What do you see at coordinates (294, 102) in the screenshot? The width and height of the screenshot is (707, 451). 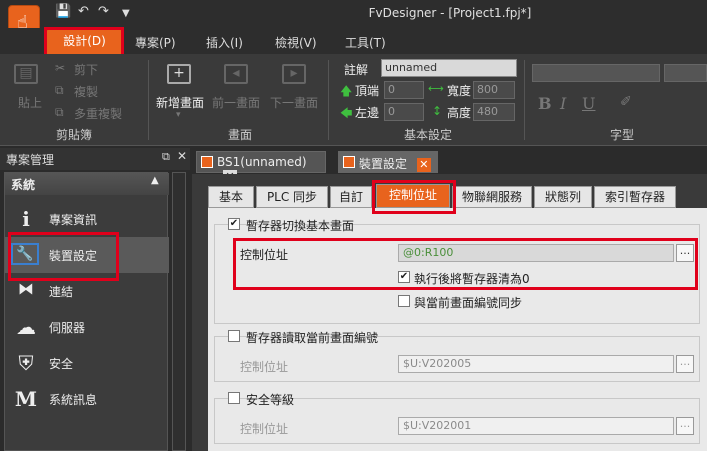 I see `next-screen-button: 下一畫面` at bounding box center [294, 102].